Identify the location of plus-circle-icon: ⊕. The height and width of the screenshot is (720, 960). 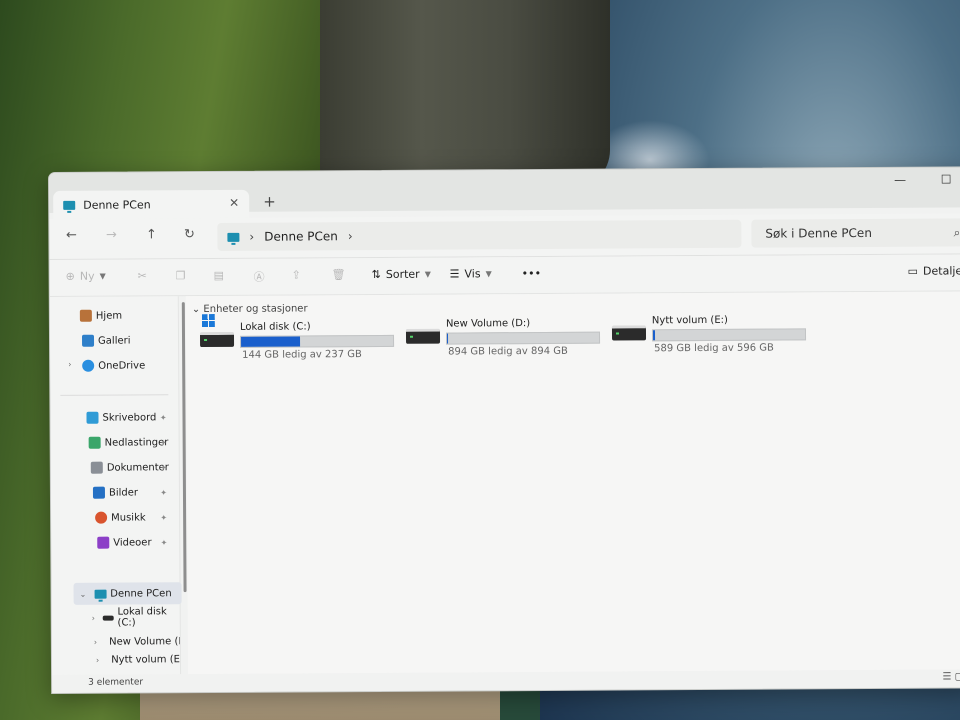
(70, 276).